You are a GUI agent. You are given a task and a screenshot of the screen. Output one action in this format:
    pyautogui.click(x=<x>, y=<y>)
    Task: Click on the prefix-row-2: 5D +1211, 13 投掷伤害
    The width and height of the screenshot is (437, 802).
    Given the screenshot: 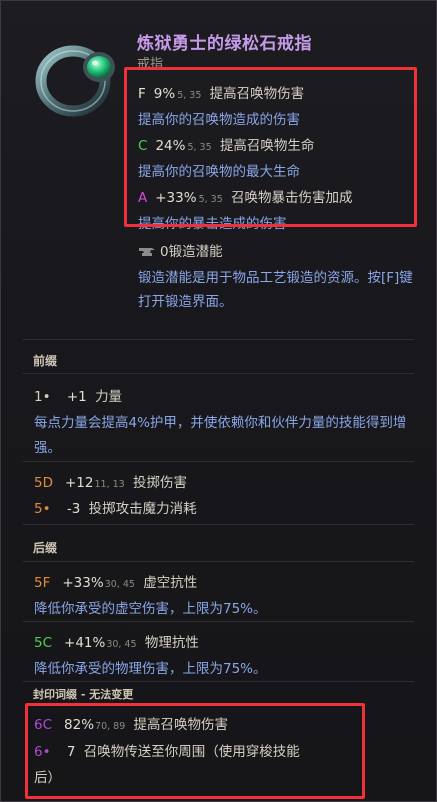 What is the action you would take?
    pyautogui.click(x=110, y=481)
    